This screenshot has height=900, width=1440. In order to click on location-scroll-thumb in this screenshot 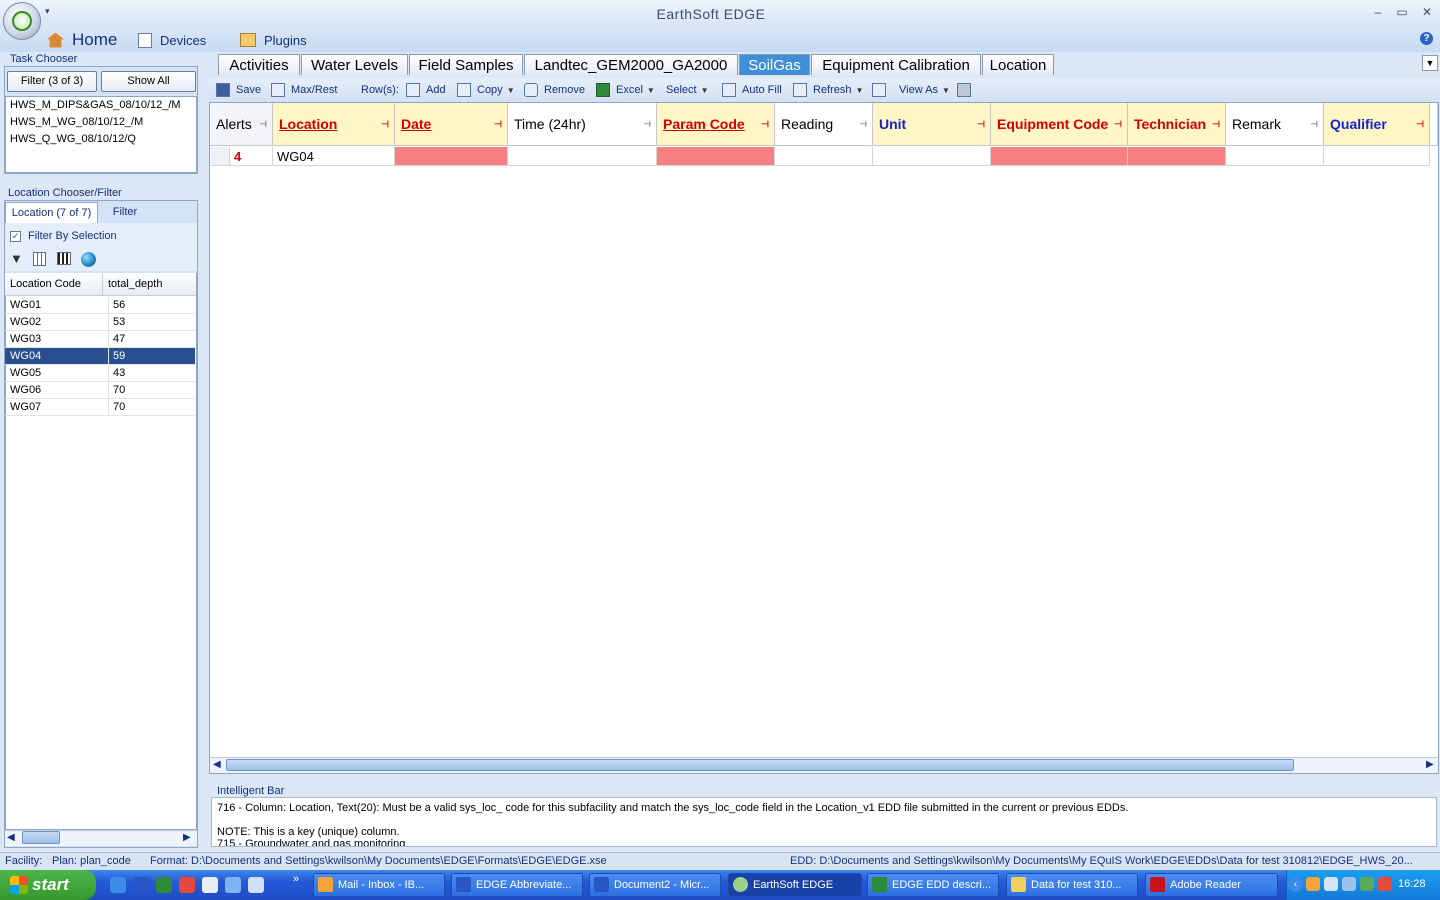, I will do `click(41, 837)`.